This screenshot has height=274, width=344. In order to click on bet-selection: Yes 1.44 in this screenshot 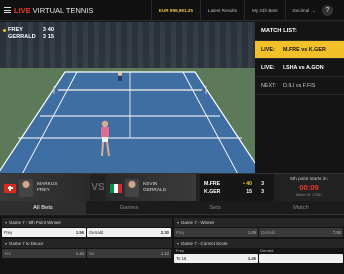, I will do `click(44, 253)`.